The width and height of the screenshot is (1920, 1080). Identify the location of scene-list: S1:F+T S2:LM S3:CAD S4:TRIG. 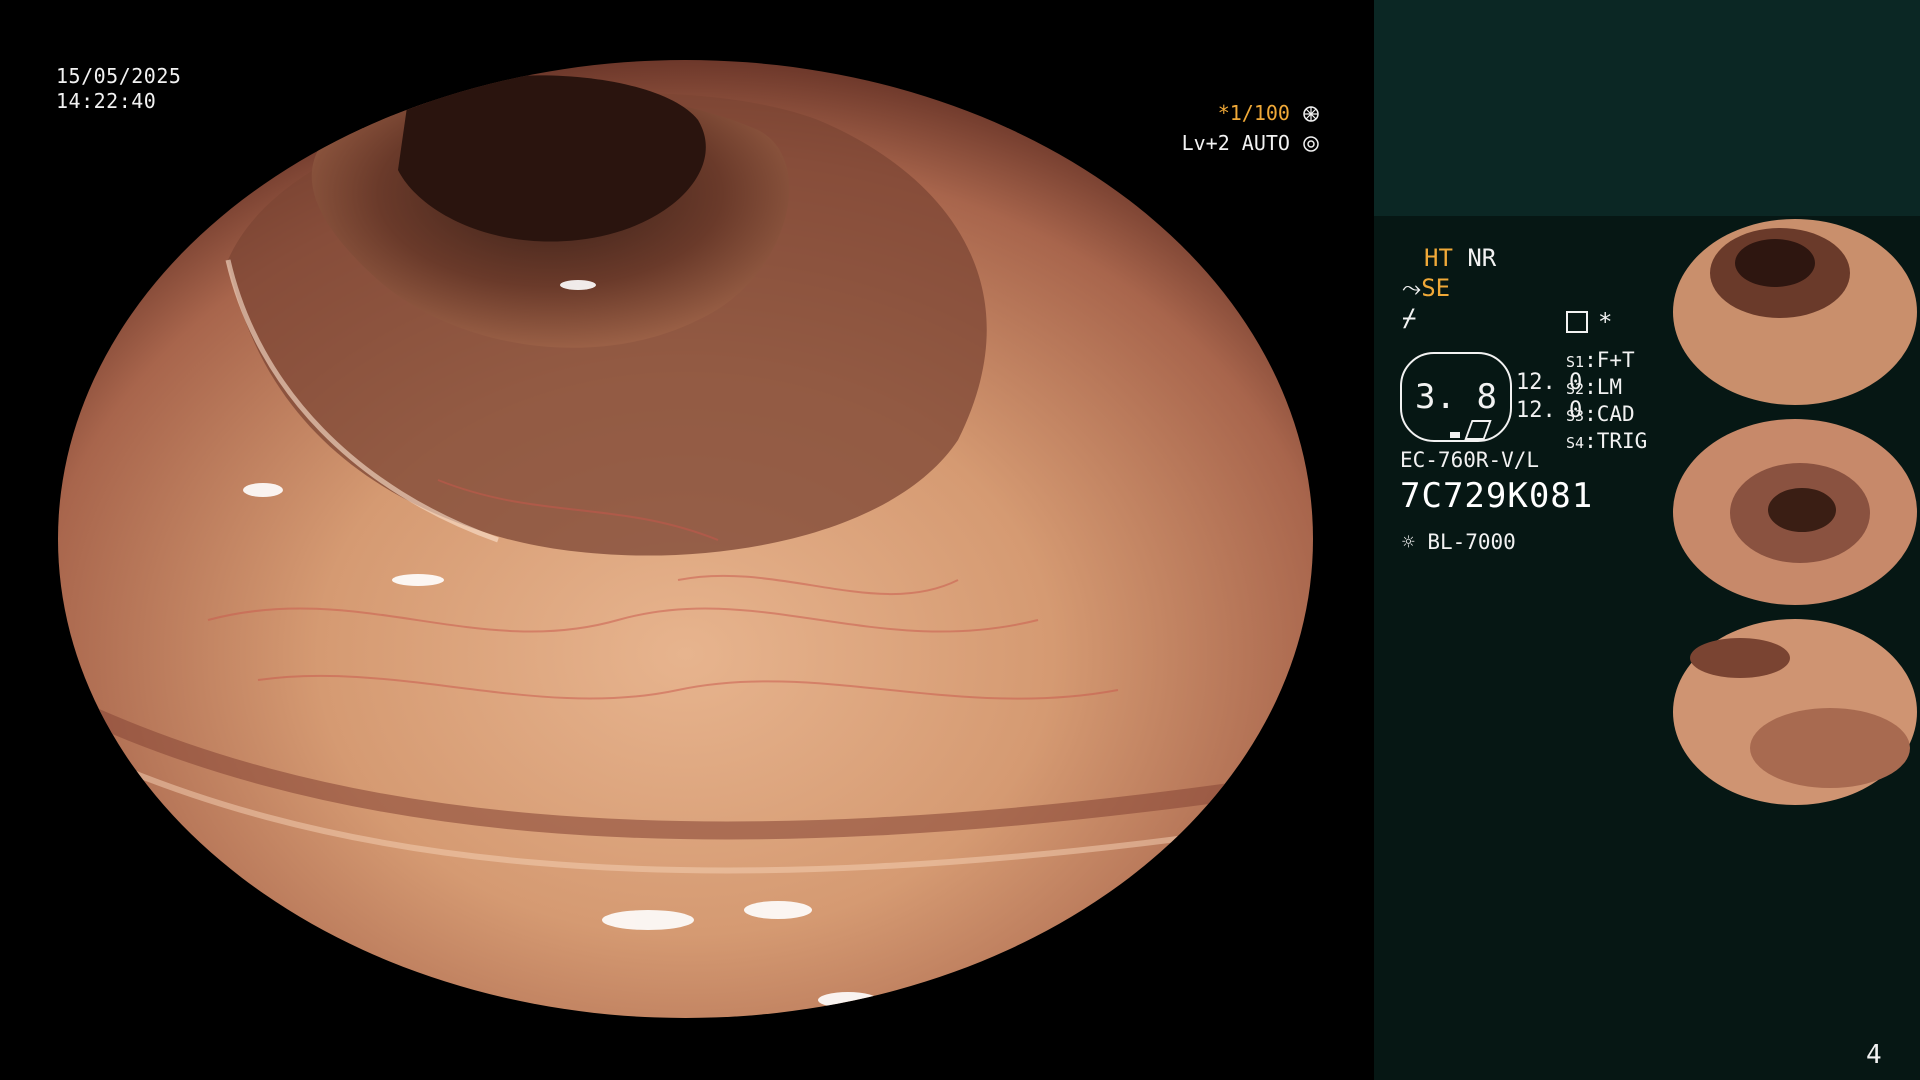
(1606, 402).